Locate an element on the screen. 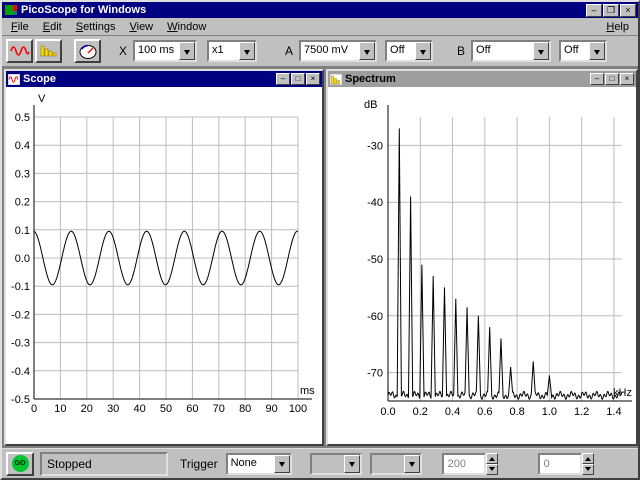  caption-buttons: – ❐ × is located at coordinates (611, 10).